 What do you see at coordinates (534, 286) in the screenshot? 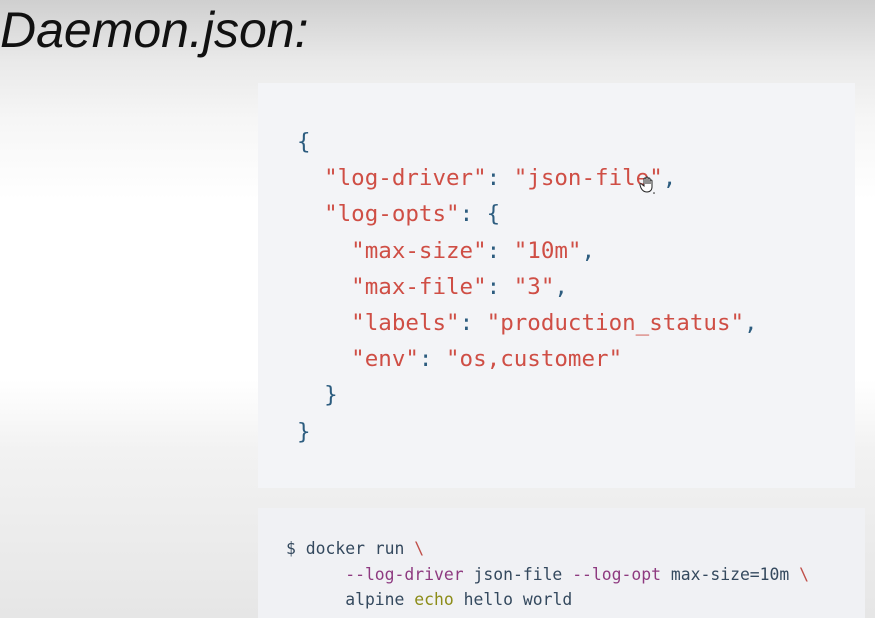
I see `code-token: "3"` at bounding box center [534, 286].